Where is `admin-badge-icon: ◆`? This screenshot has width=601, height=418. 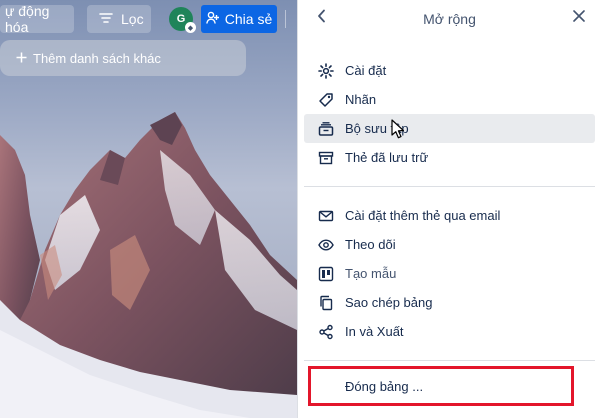 admin-badge-icon: ◆ is located at coordinates (190, 27).